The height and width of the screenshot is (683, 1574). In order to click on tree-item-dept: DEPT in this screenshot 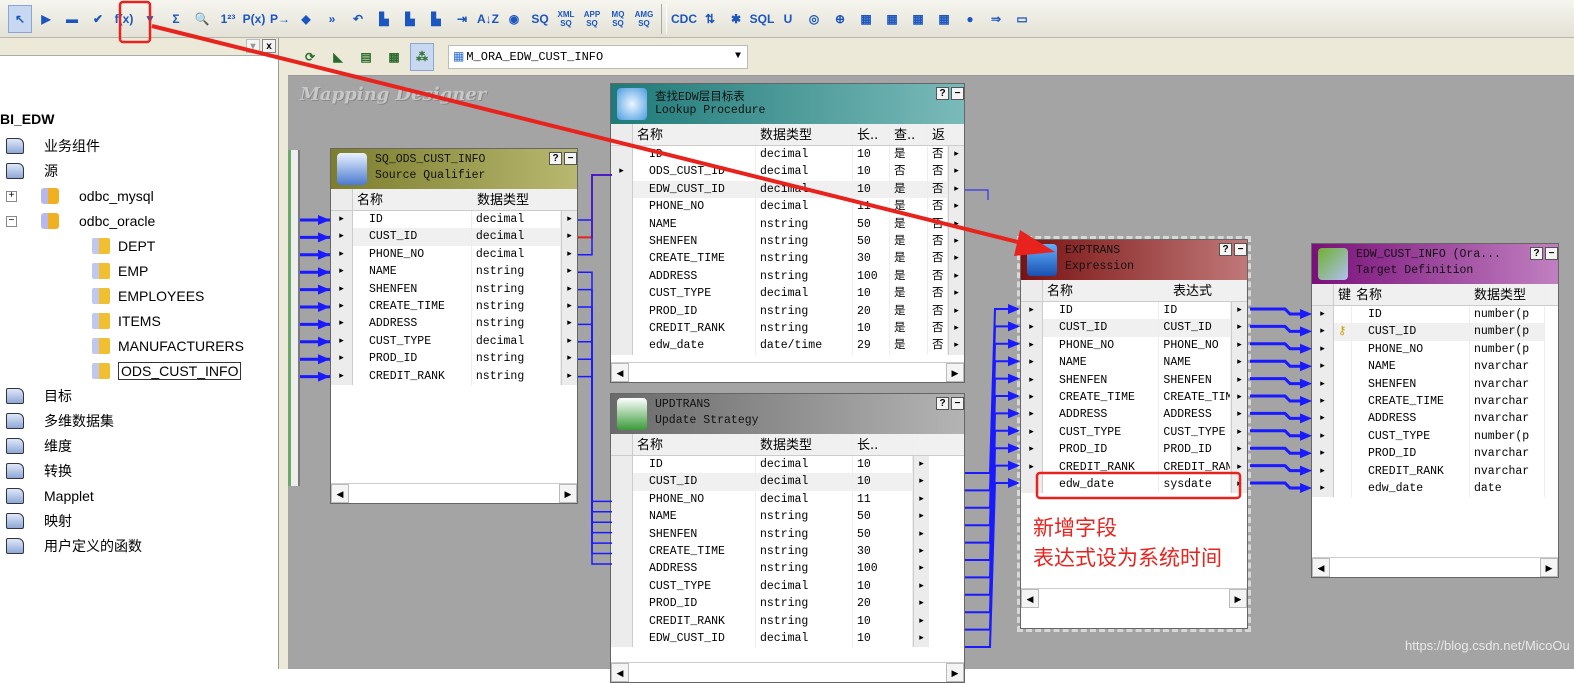, I will do `click(123, 246)`.